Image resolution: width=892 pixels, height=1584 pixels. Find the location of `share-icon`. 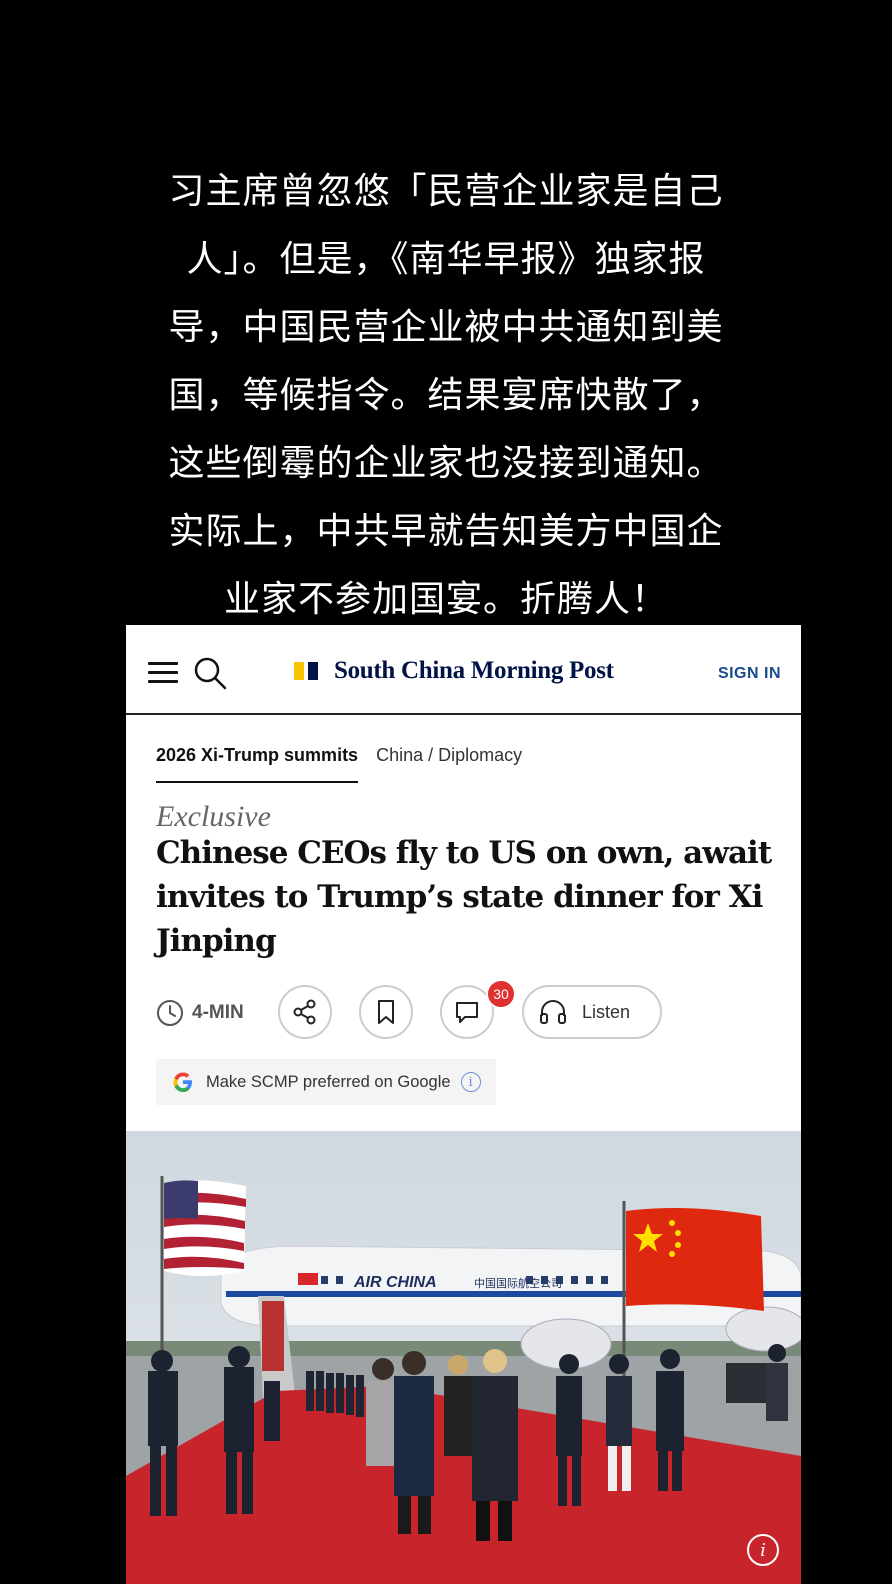

share-icon is located at coordinates (304, 1012).